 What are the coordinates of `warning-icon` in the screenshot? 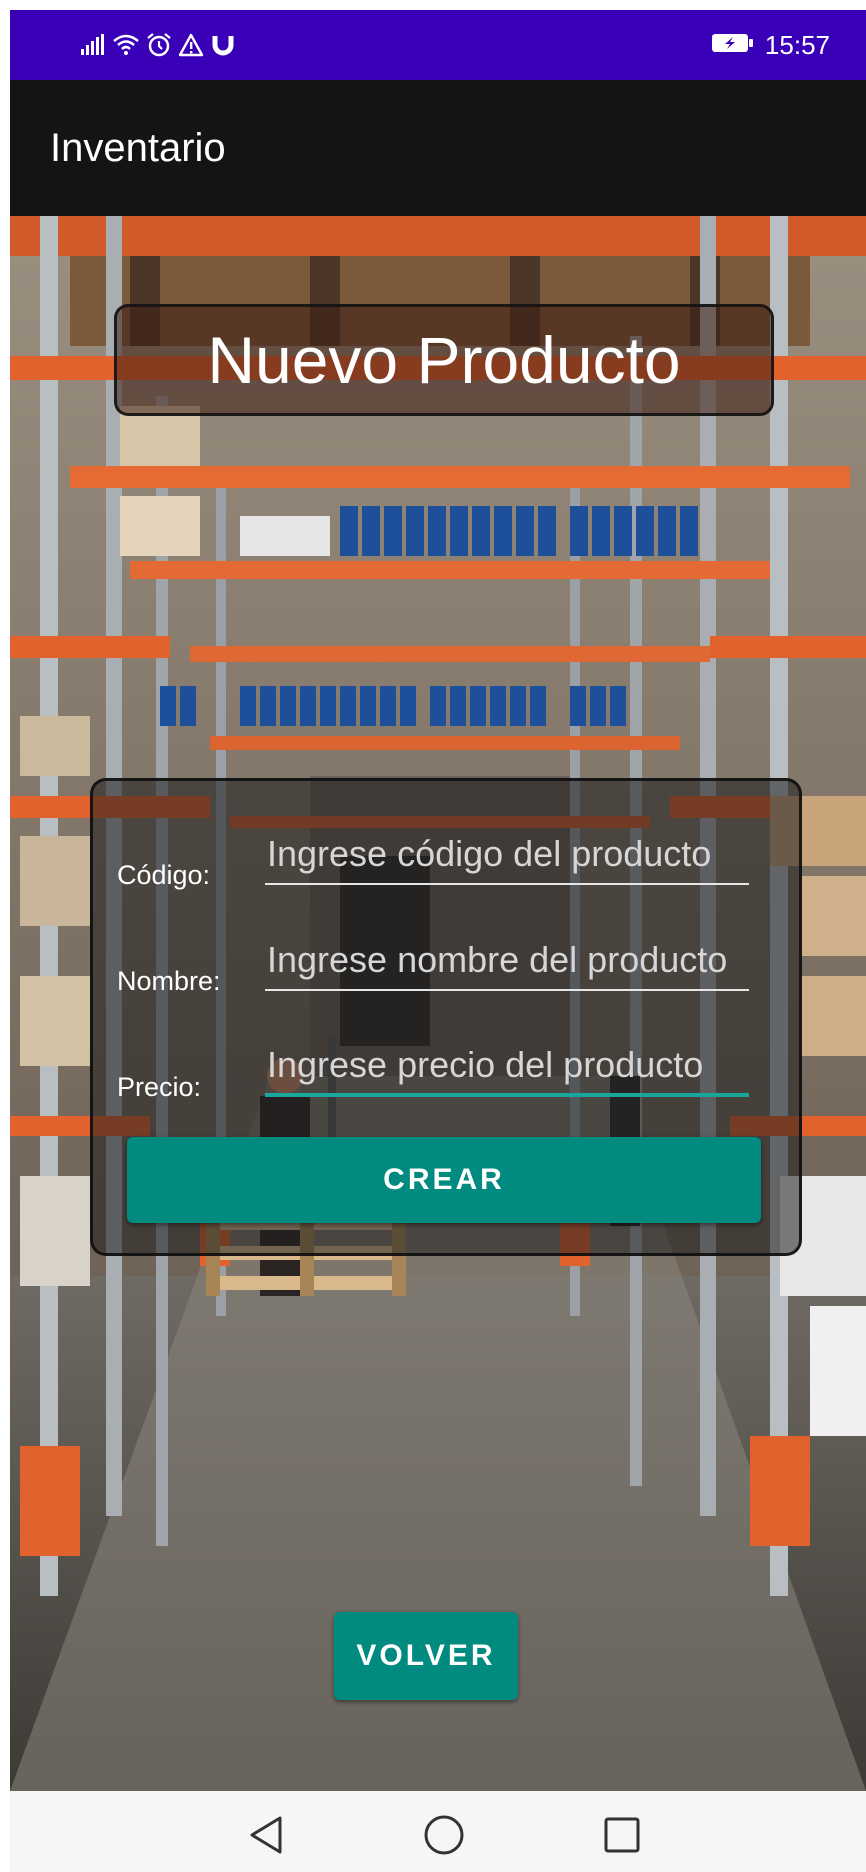 It's located at (191, 45).